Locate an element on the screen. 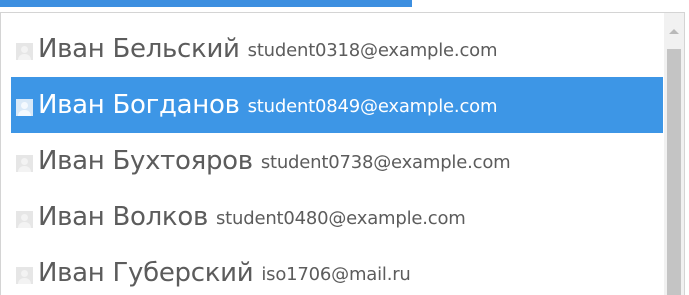  scroll-up-button is located at coordinates (674, 31).